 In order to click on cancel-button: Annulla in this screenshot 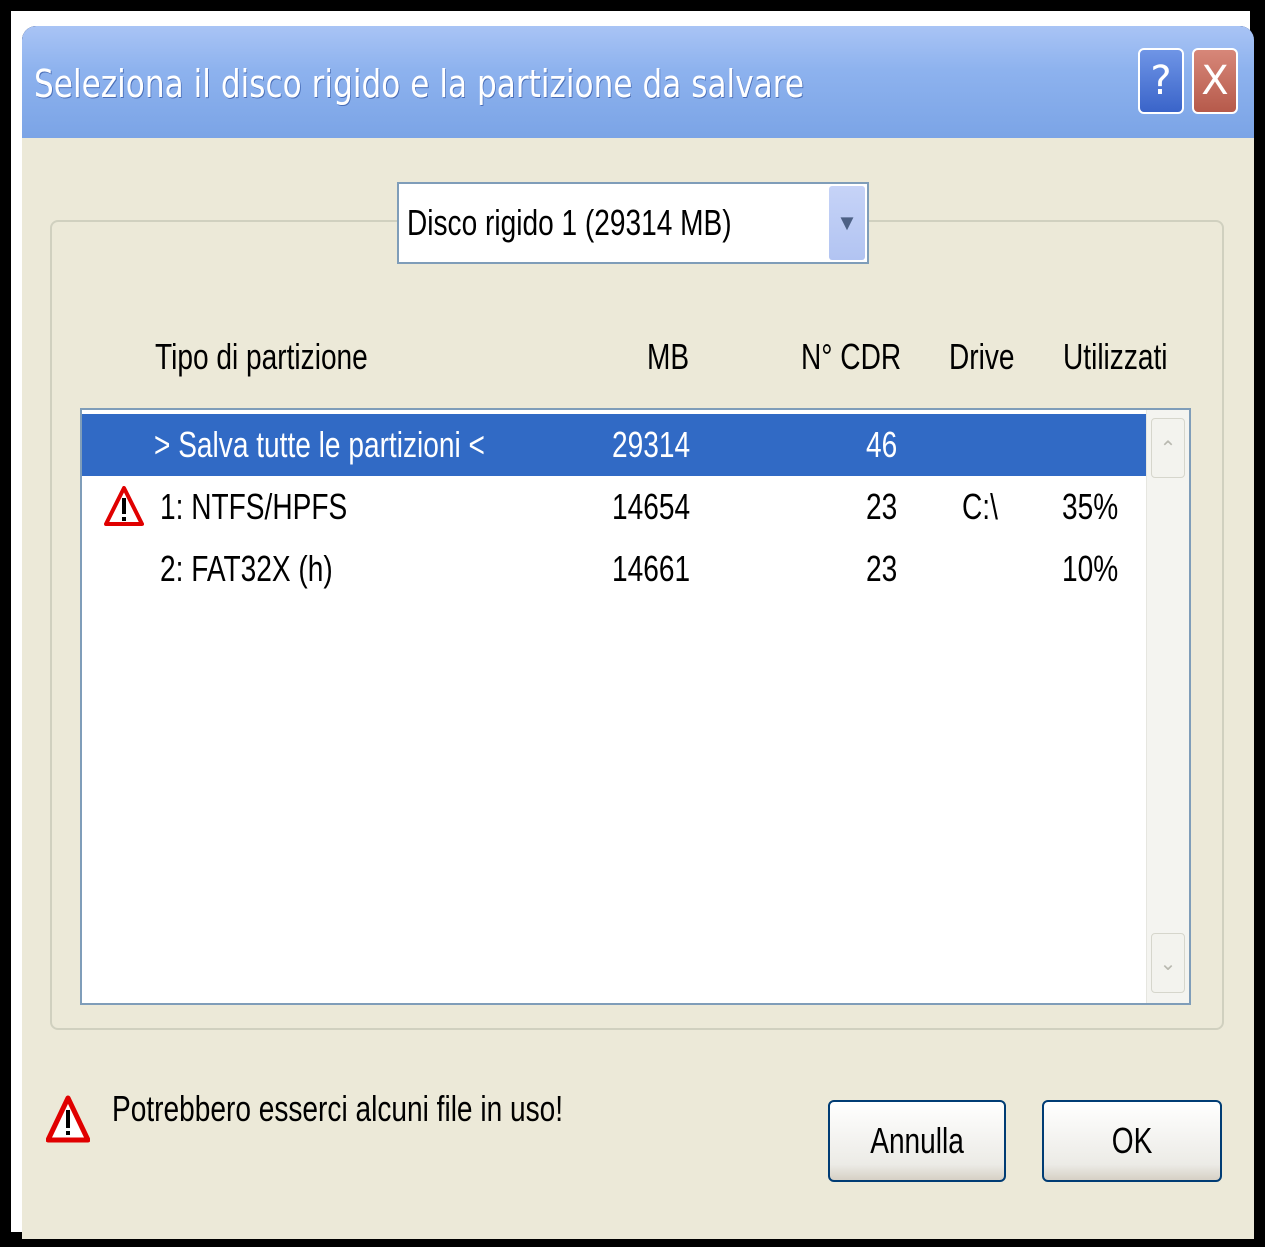, I will do `click(917, 1141)`.